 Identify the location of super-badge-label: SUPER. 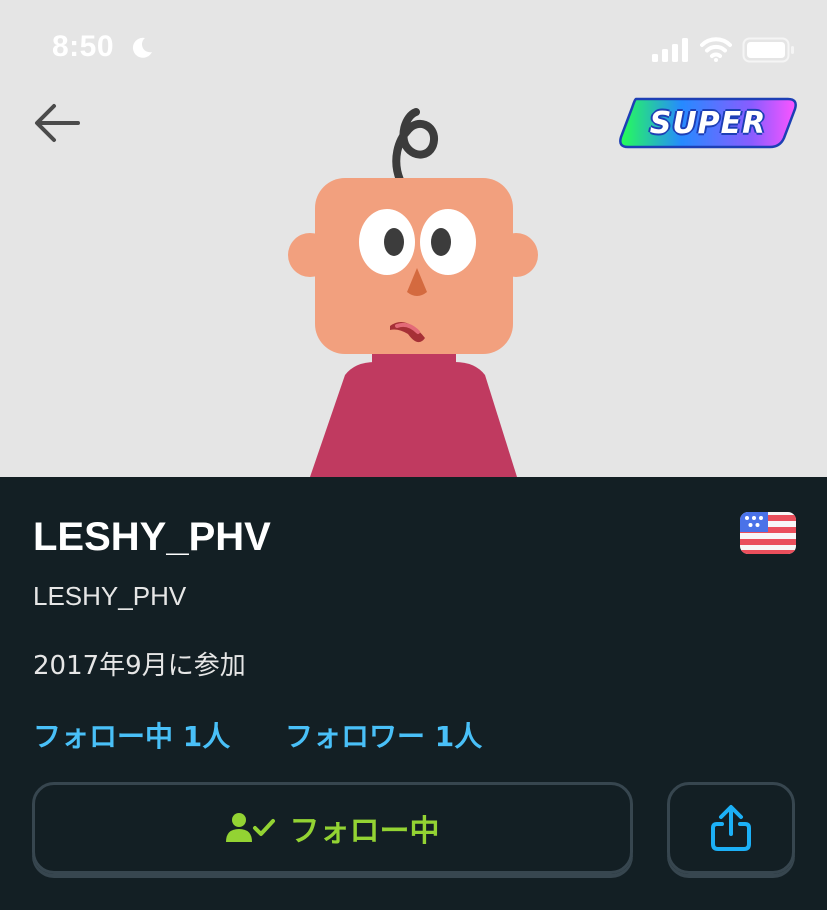
(708, 123).